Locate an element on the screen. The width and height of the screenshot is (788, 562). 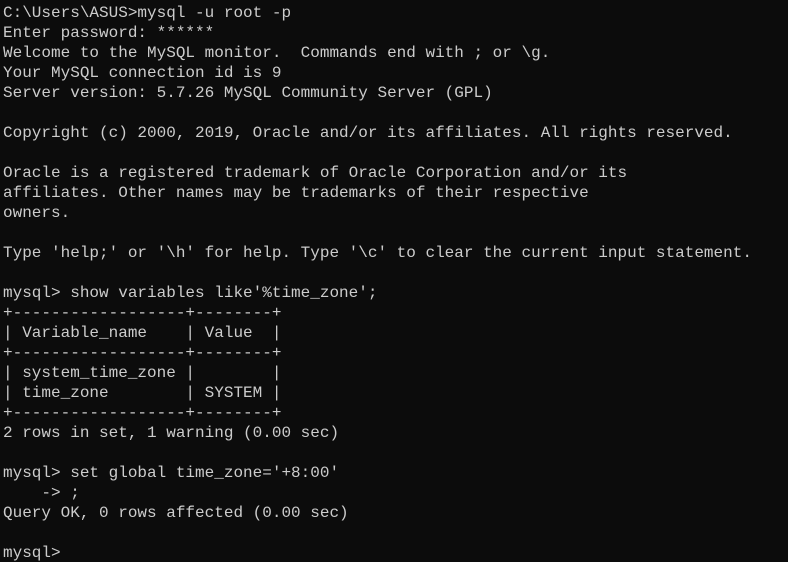
terminal-line-connection-id: Your MySQL connection id is 9 is located at coordinates (142, 73).